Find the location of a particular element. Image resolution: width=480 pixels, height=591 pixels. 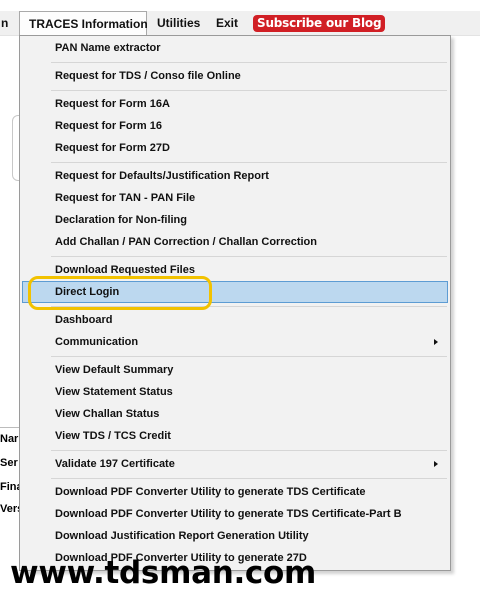

menu-item-label: Request for TDS / Conso file Online is located at coordinates (148, 76).